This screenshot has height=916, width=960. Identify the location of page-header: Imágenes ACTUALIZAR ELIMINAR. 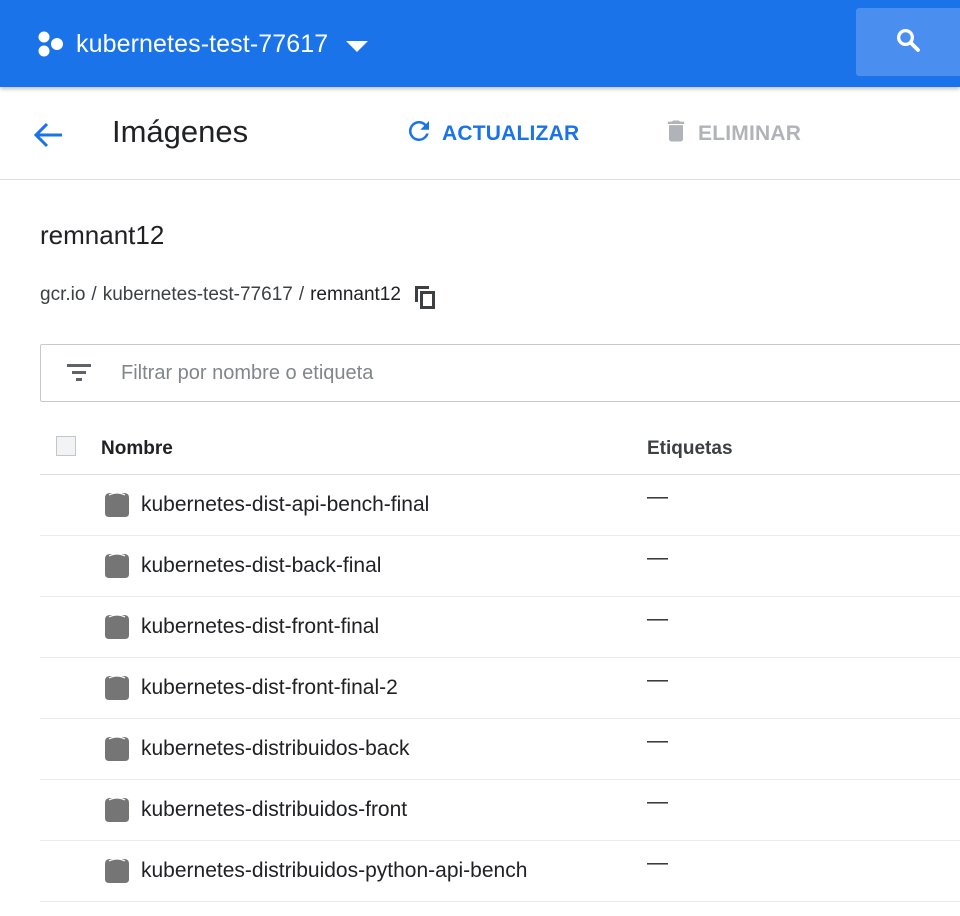
(480, 133).